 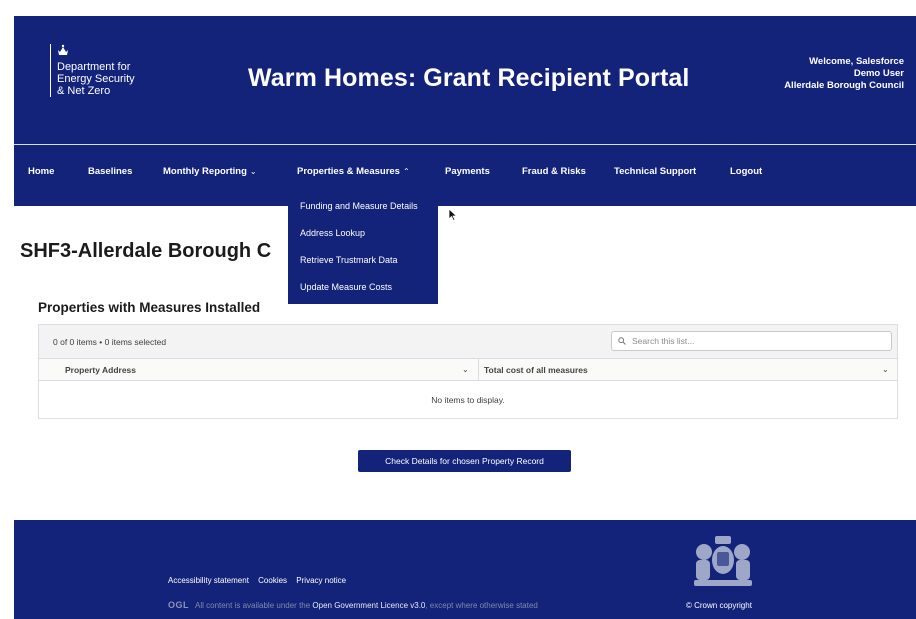 What do you see at coordinates (363, 237) in the screenshot?
I see `menu-item-address-lookup: Address Lookup` at bounding box center [363, 237].